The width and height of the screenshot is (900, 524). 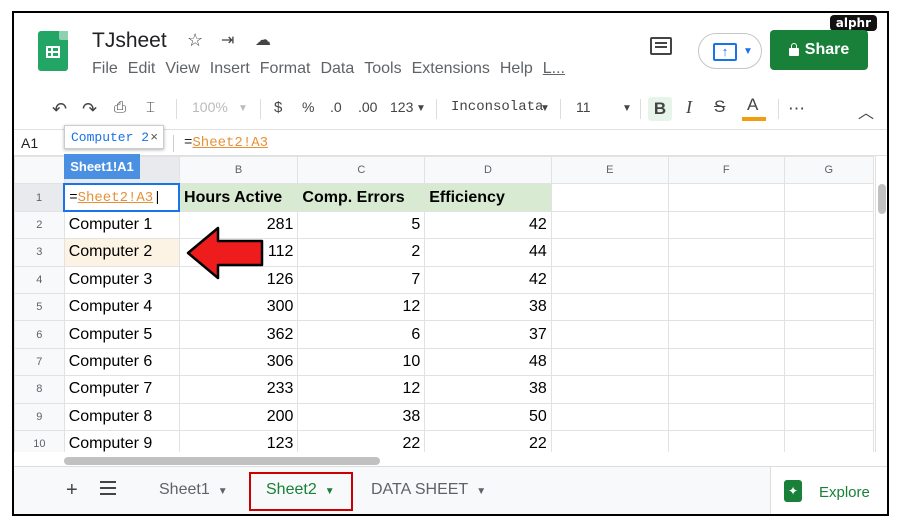 What do you see at coordinates (108, 488) in the screenshot?
I see `all-sheets-icon` at bounding box center [108, 488].